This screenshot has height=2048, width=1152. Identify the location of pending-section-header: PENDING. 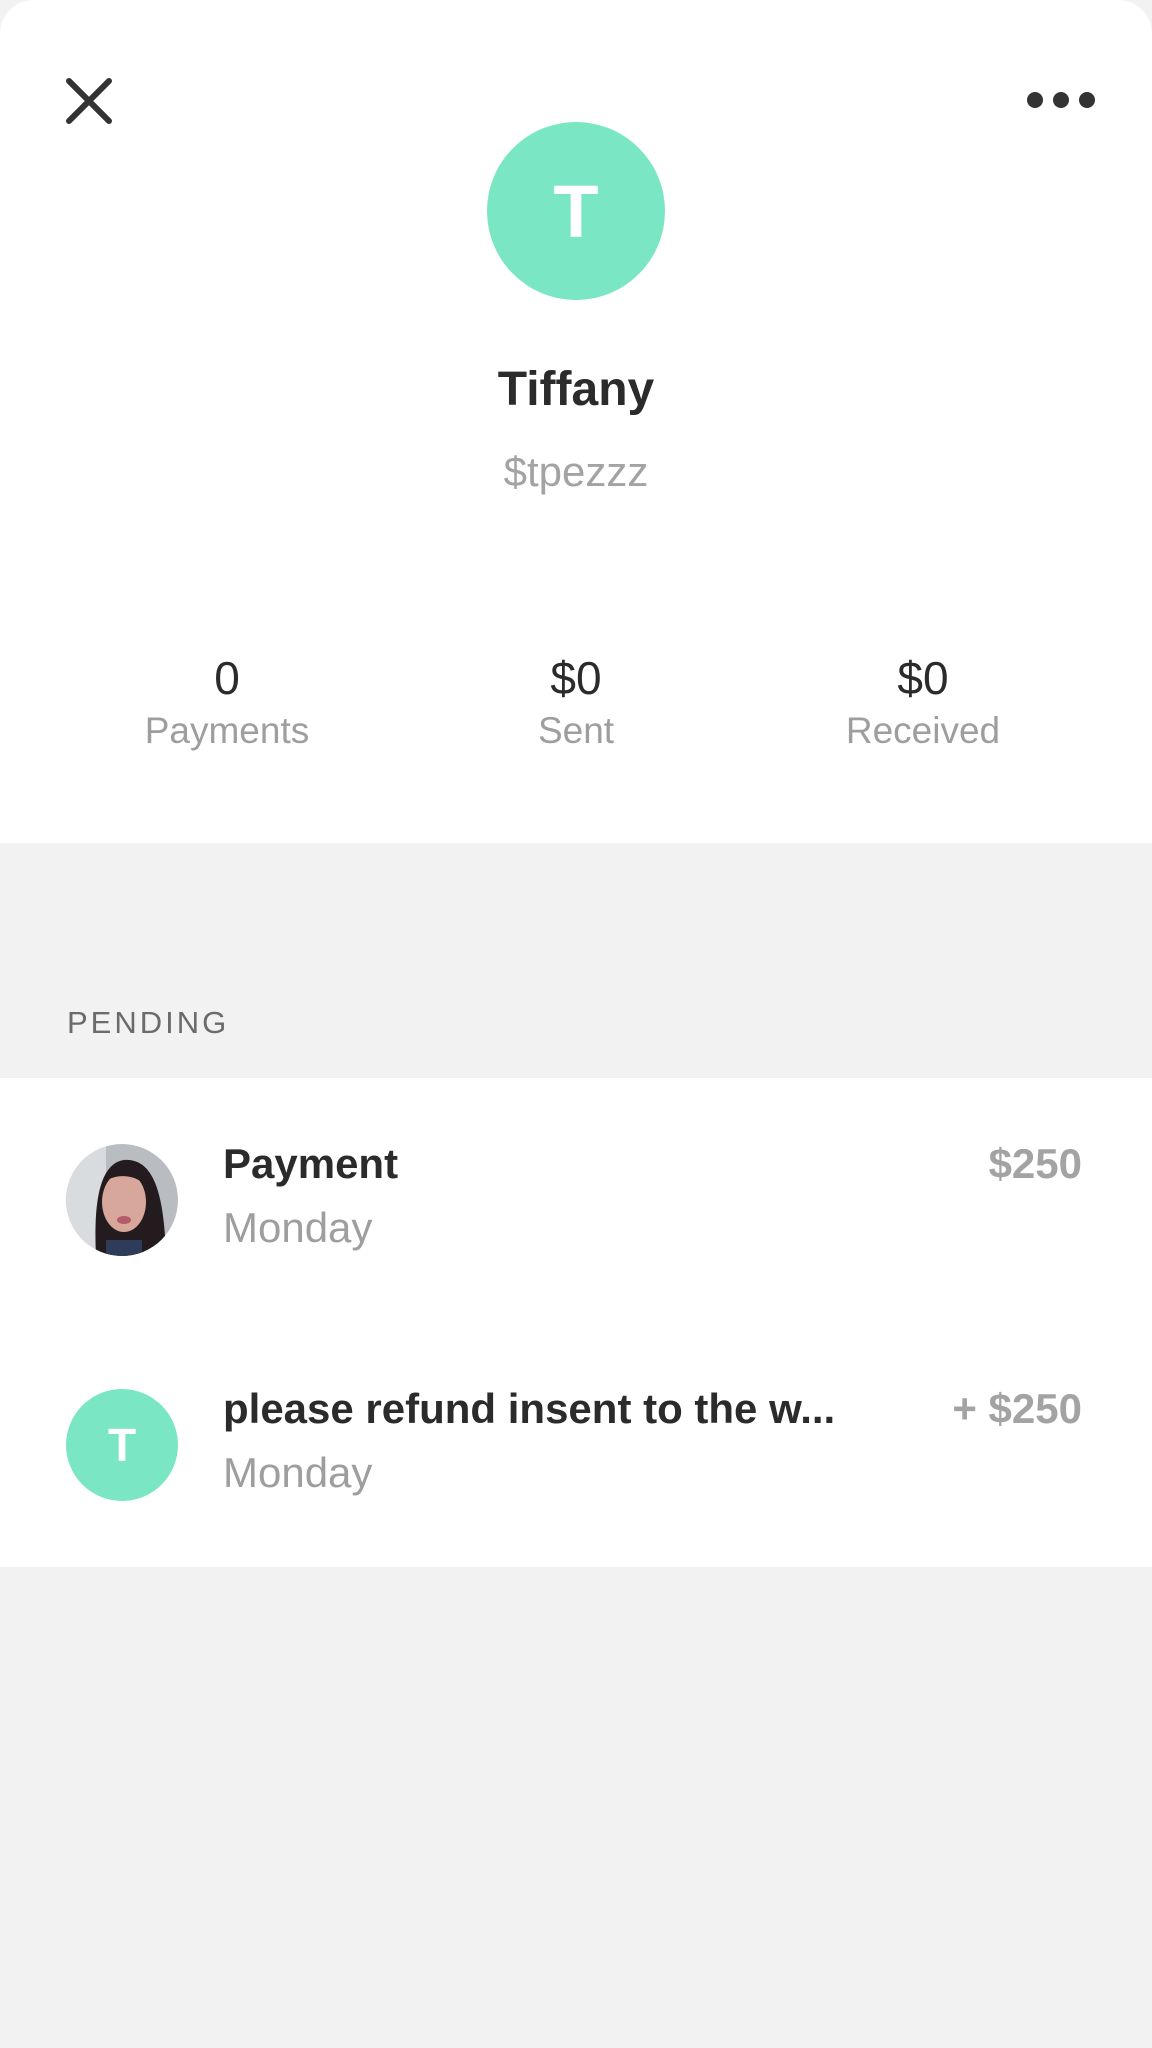
(148, 1022).